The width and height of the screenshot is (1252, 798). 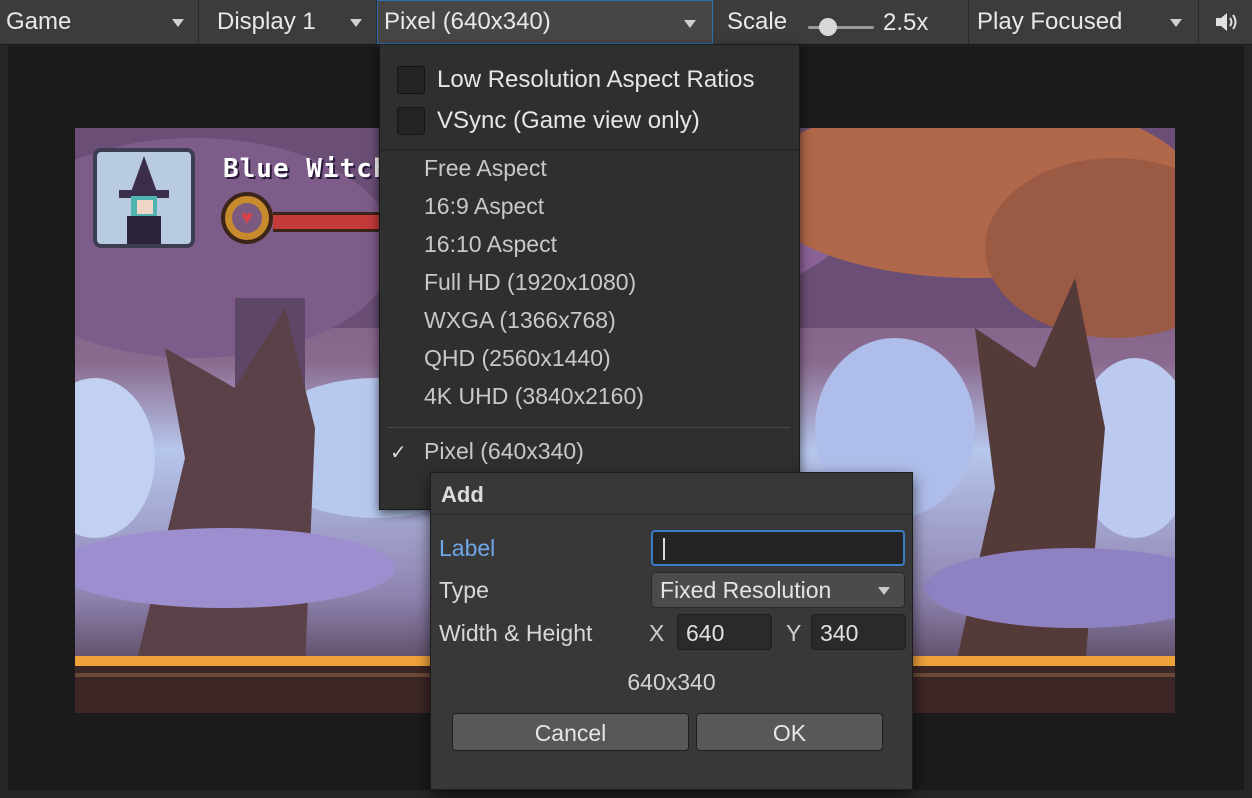 I want to click on mute-audio-button, so click(x=1225, y=22).